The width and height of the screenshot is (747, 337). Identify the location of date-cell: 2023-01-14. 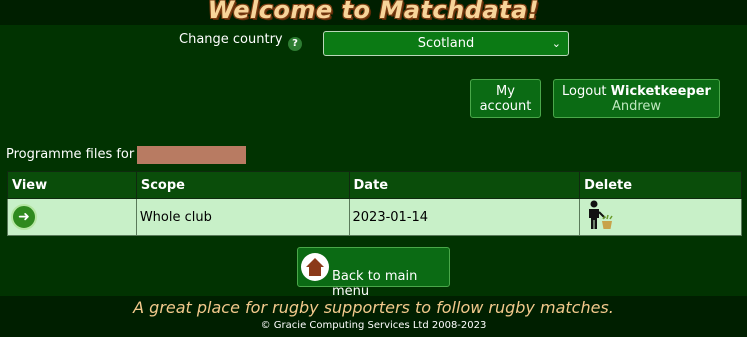
(464, 217).